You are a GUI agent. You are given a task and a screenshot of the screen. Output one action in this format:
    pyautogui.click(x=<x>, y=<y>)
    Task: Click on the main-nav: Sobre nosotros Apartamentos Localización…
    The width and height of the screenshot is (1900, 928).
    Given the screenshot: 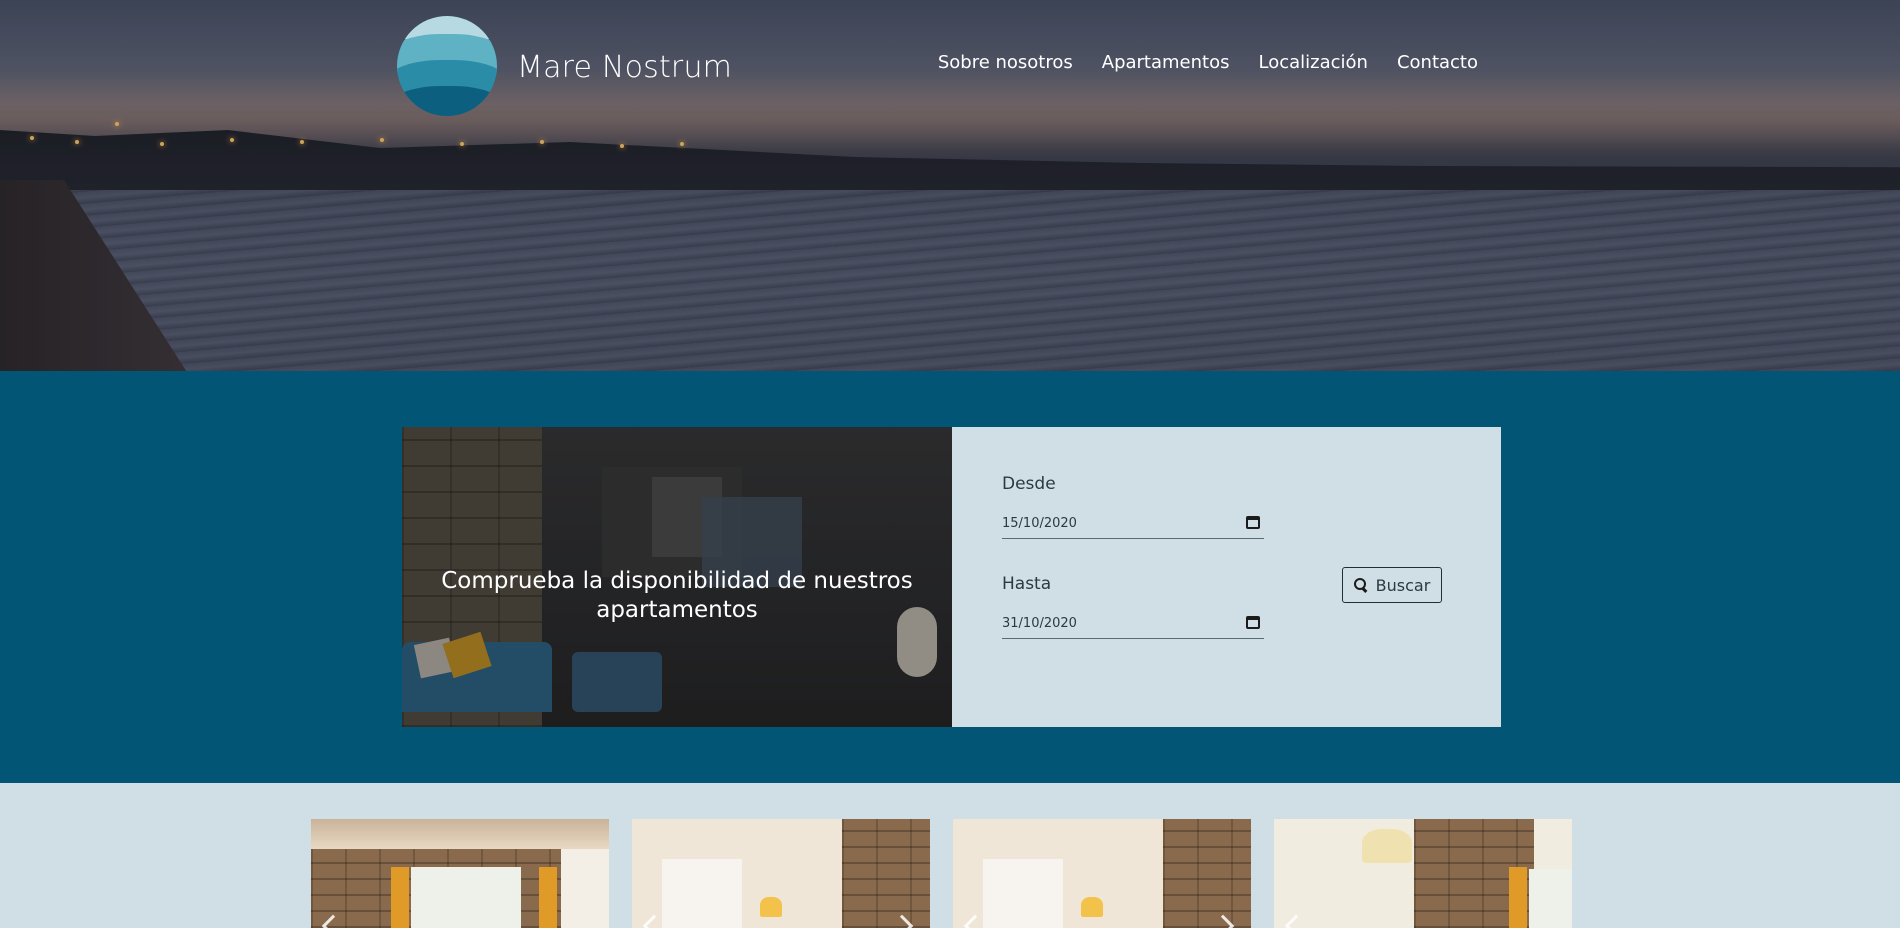 What is the action you would take?
    pyautogui.click(x=1208, y=62)
    